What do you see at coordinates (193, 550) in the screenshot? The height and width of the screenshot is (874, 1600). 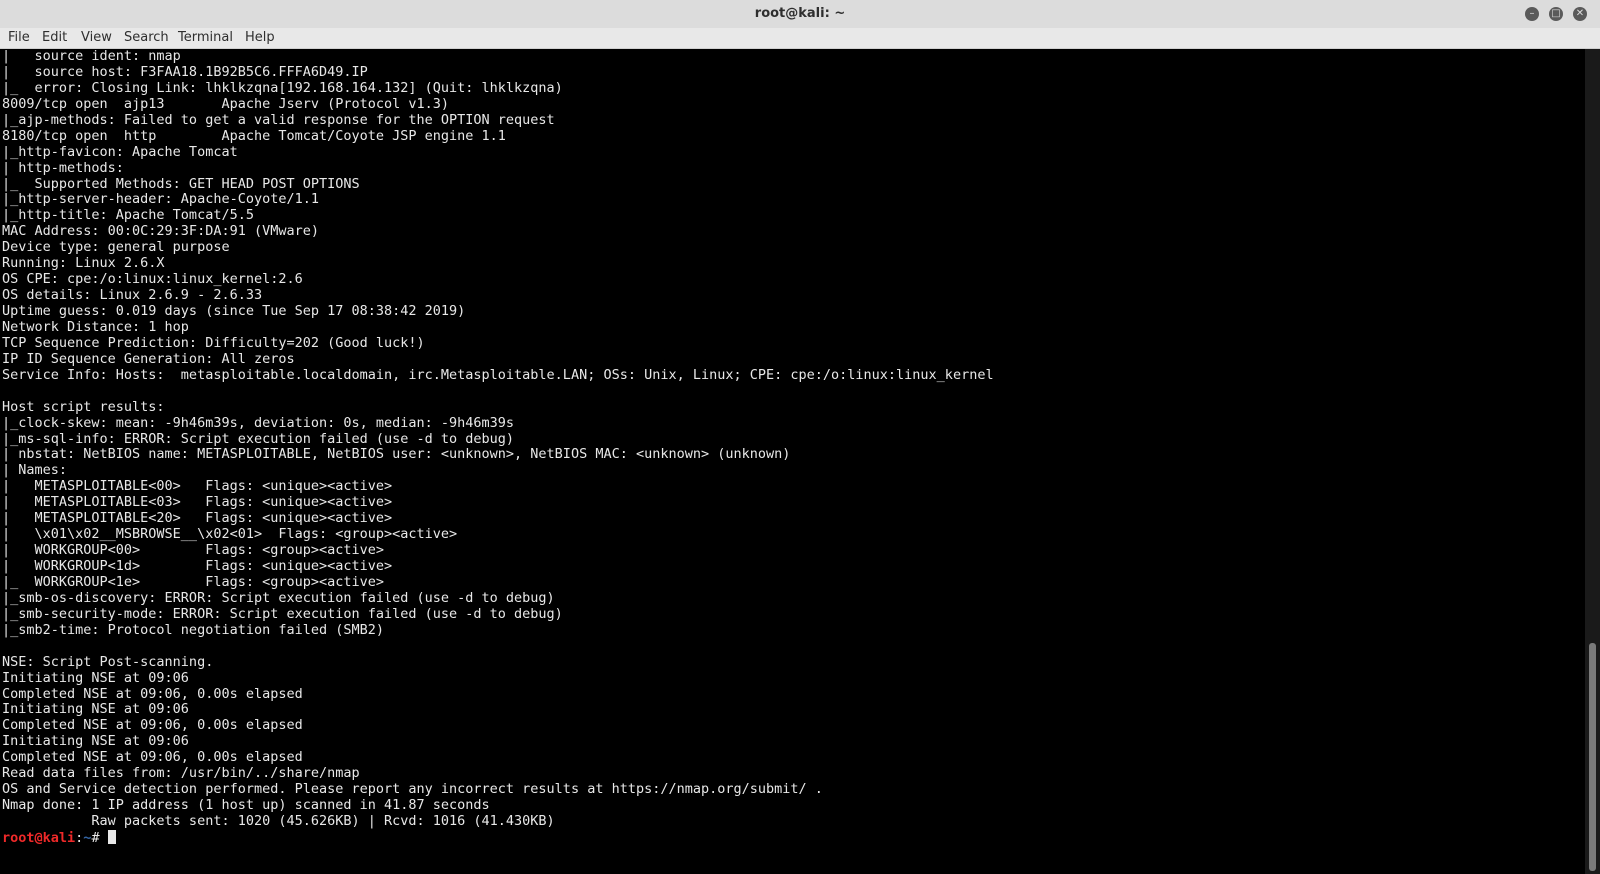 I see `terminal-line: | WORKGROUP<00> Flags: <group><active>` at bounding box center [193, 550].